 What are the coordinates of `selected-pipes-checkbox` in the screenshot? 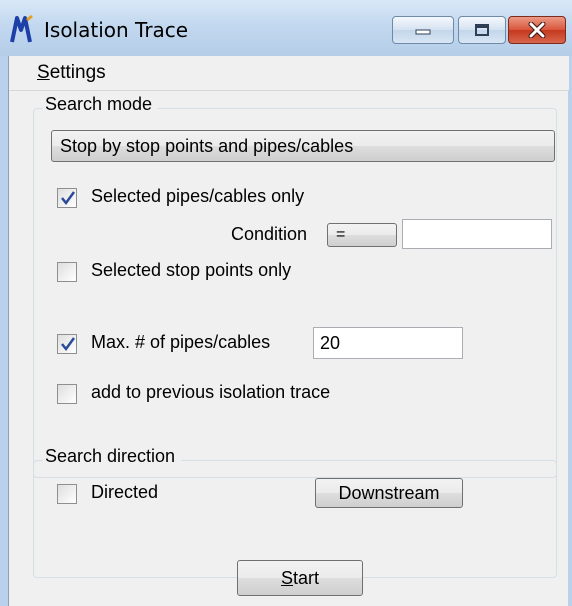 It's located at (67, 198).